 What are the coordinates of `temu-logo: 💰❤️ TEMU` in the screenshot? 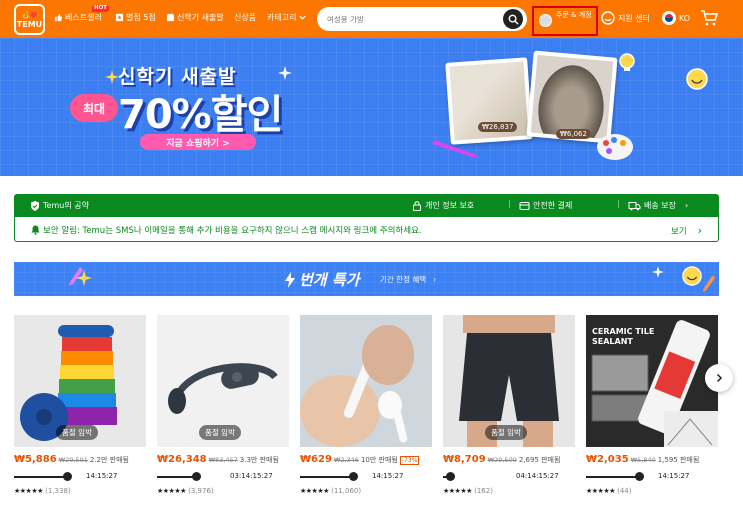 It's located at (29, 19).